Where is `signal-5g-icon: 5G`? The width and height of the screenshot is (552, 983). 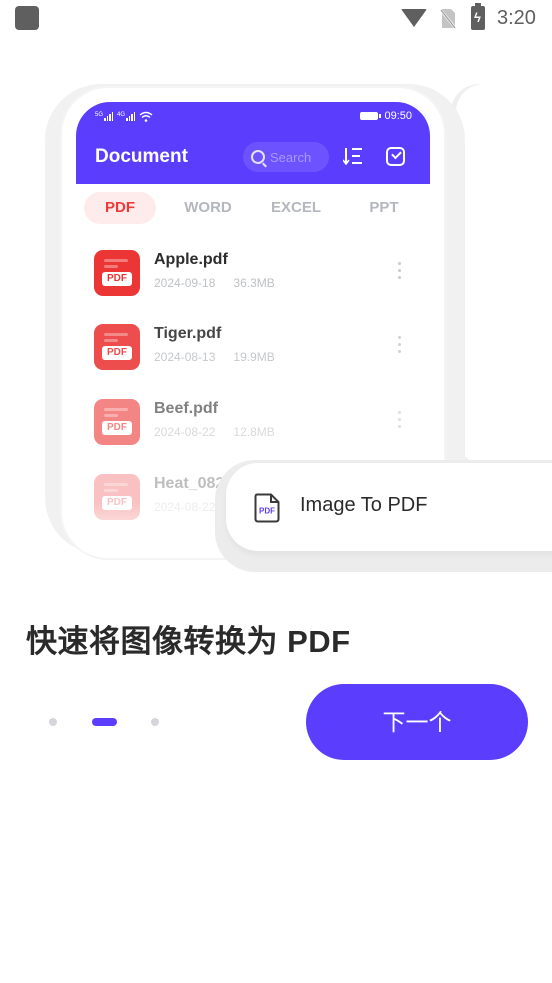 signal-5g-icon: 5G is located at coordinates (104, 116).